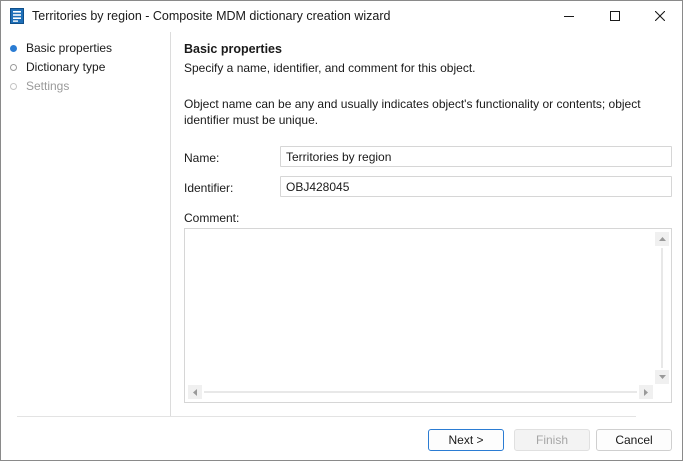  What do you see at coordinates (466, 440) in the screenshot?
I see `next-button: Next >` at bounding box center [466, 440].